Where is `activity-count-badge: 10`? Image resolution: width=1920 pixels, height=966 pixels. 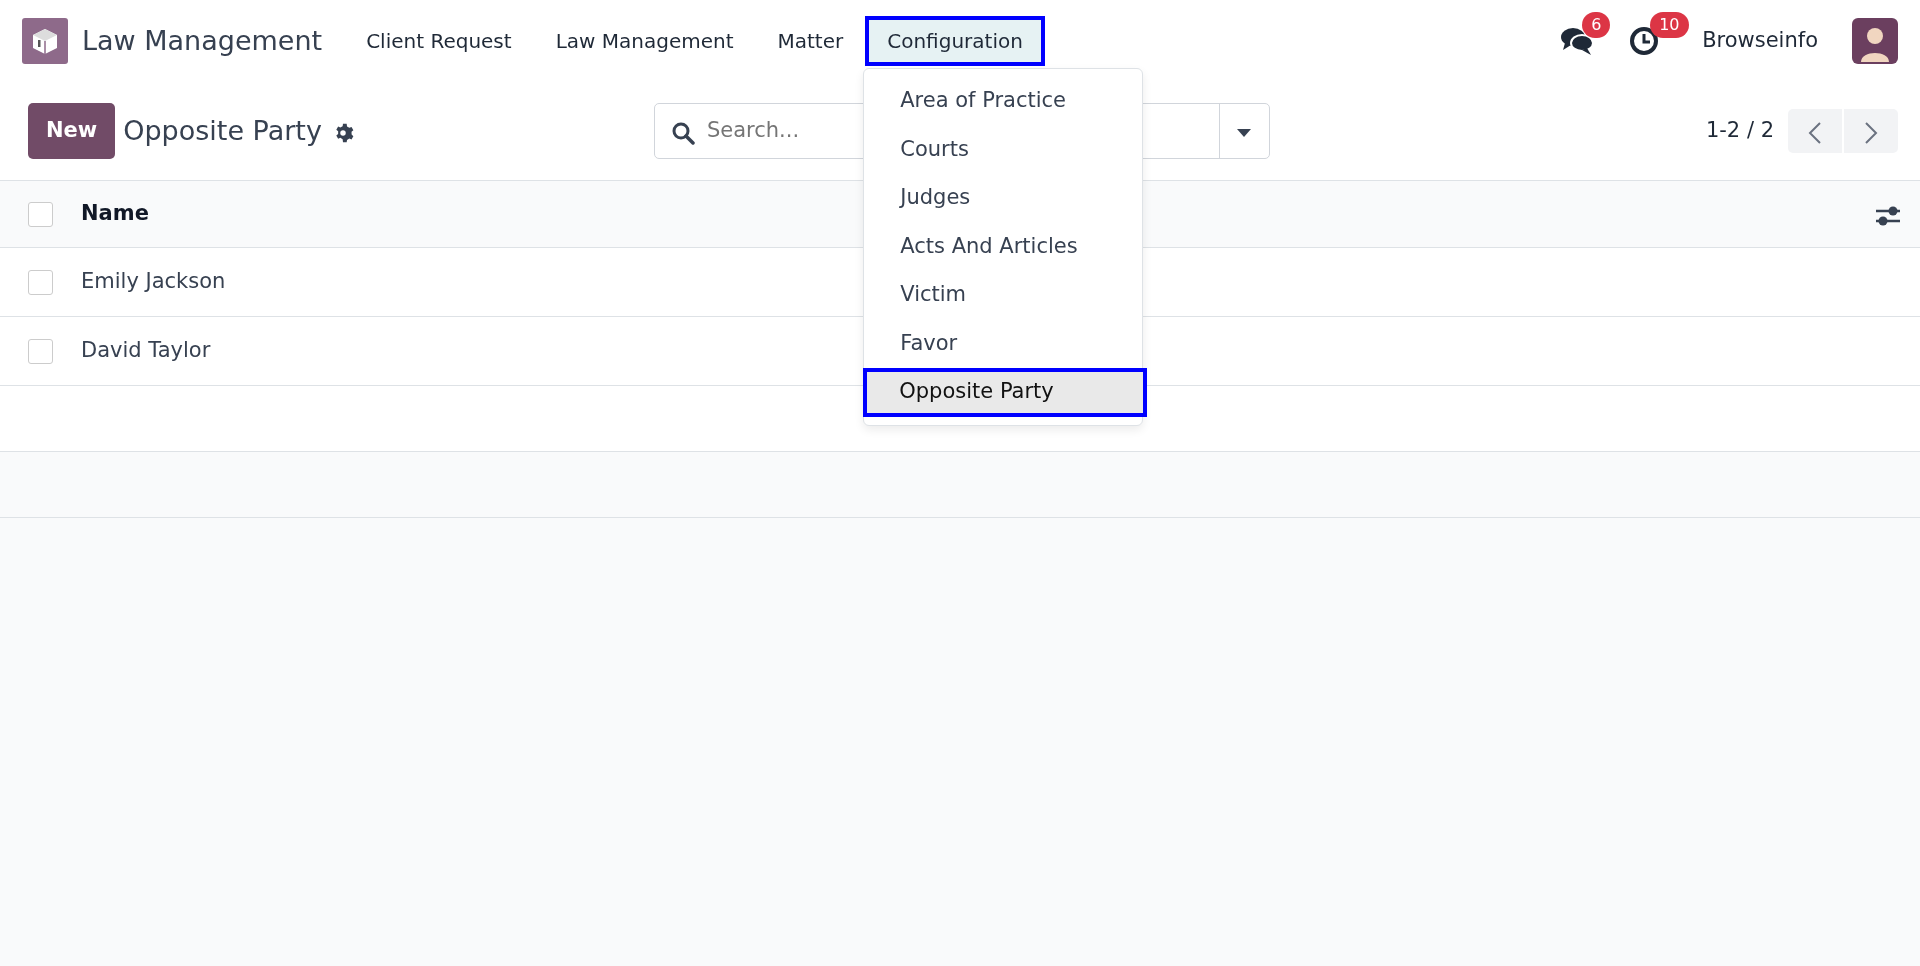
activity-count-badge: 10 is located at coordinates (1669, 25).